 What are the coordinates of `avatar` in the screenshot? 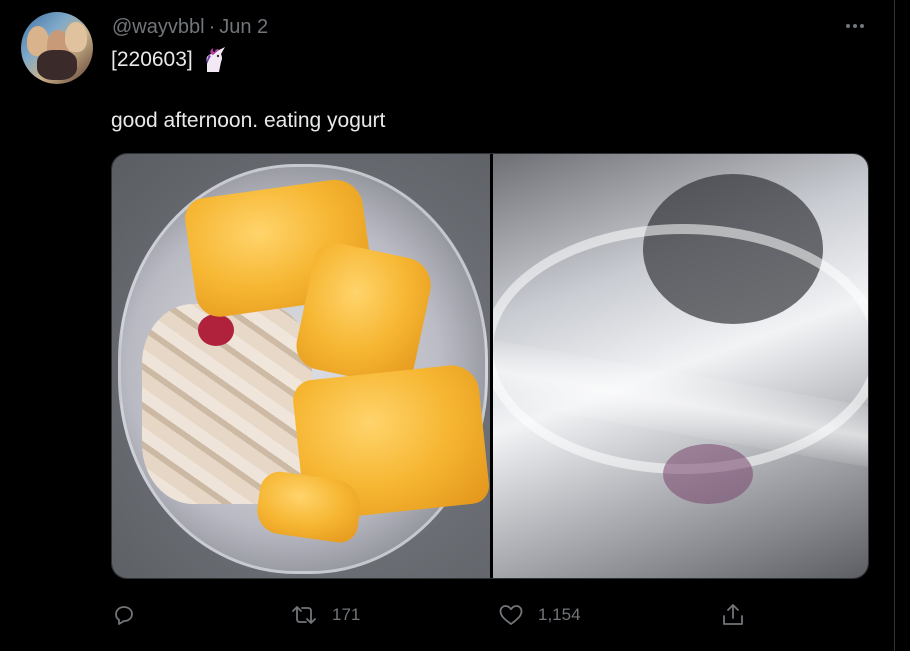 It's located at (57, 48).